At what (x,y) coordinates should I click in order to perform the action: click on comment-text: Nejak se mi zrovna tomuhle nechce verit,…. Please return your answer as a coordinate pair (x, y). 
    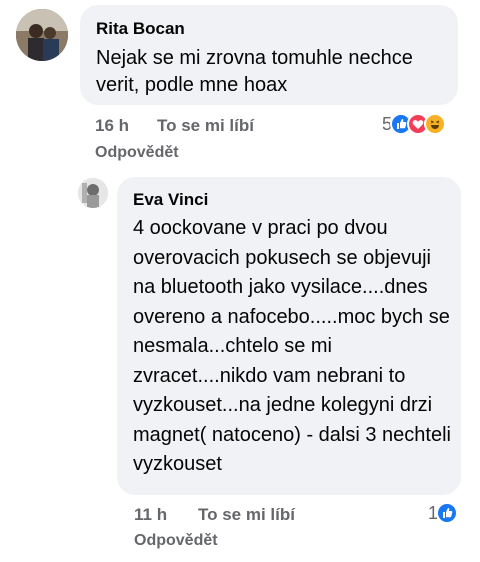
    Looking at the image, I should click on (254, 71).